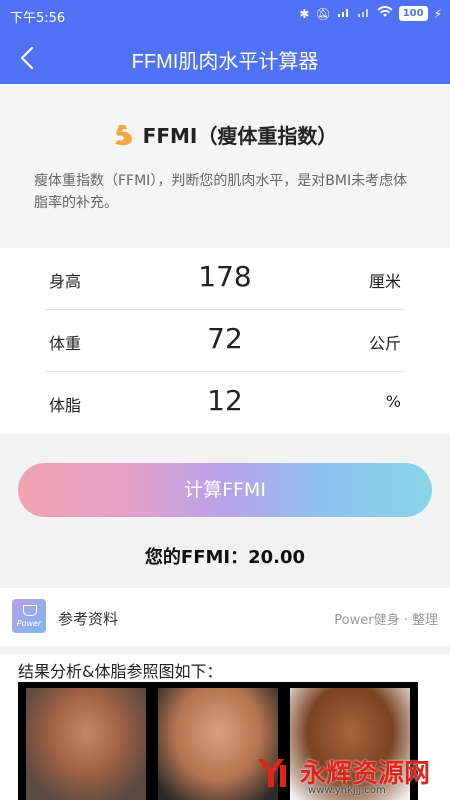 This screenshot has width=450, height=800. I want to click on weight-unit: 公斤, so click(384, 343).